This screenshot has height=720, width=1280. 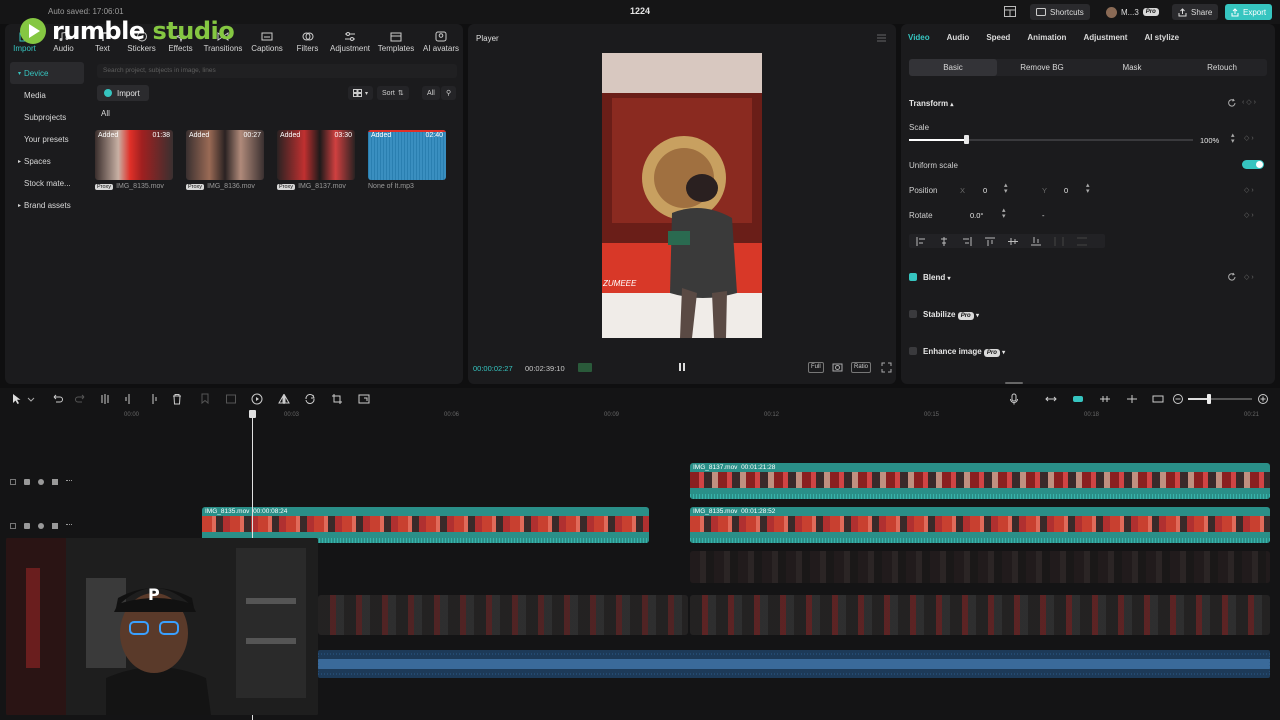 I want to click on sidebar-item-device: ▾ Device, so click(x=47, y=73).